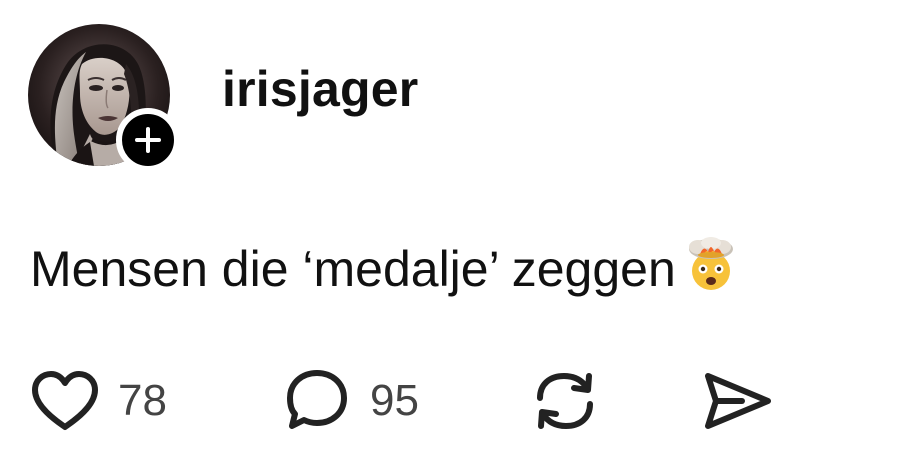  Describe the element at coordinates (353, 269) in the screenshot. I see `post-text-content: Mensen die ‘medalje’ zeggen` at that location.